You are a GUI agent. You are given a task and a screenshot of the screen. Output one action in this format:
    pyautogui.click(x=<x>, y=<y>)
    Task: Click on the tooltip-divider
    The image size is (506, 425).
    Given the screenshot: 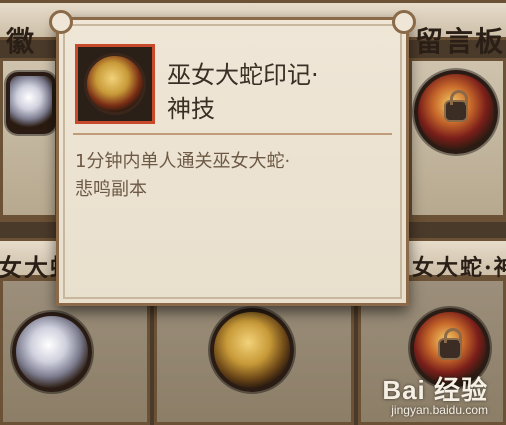 What is the action you would take?
    pyautogui.click(x=232, y=134)
    